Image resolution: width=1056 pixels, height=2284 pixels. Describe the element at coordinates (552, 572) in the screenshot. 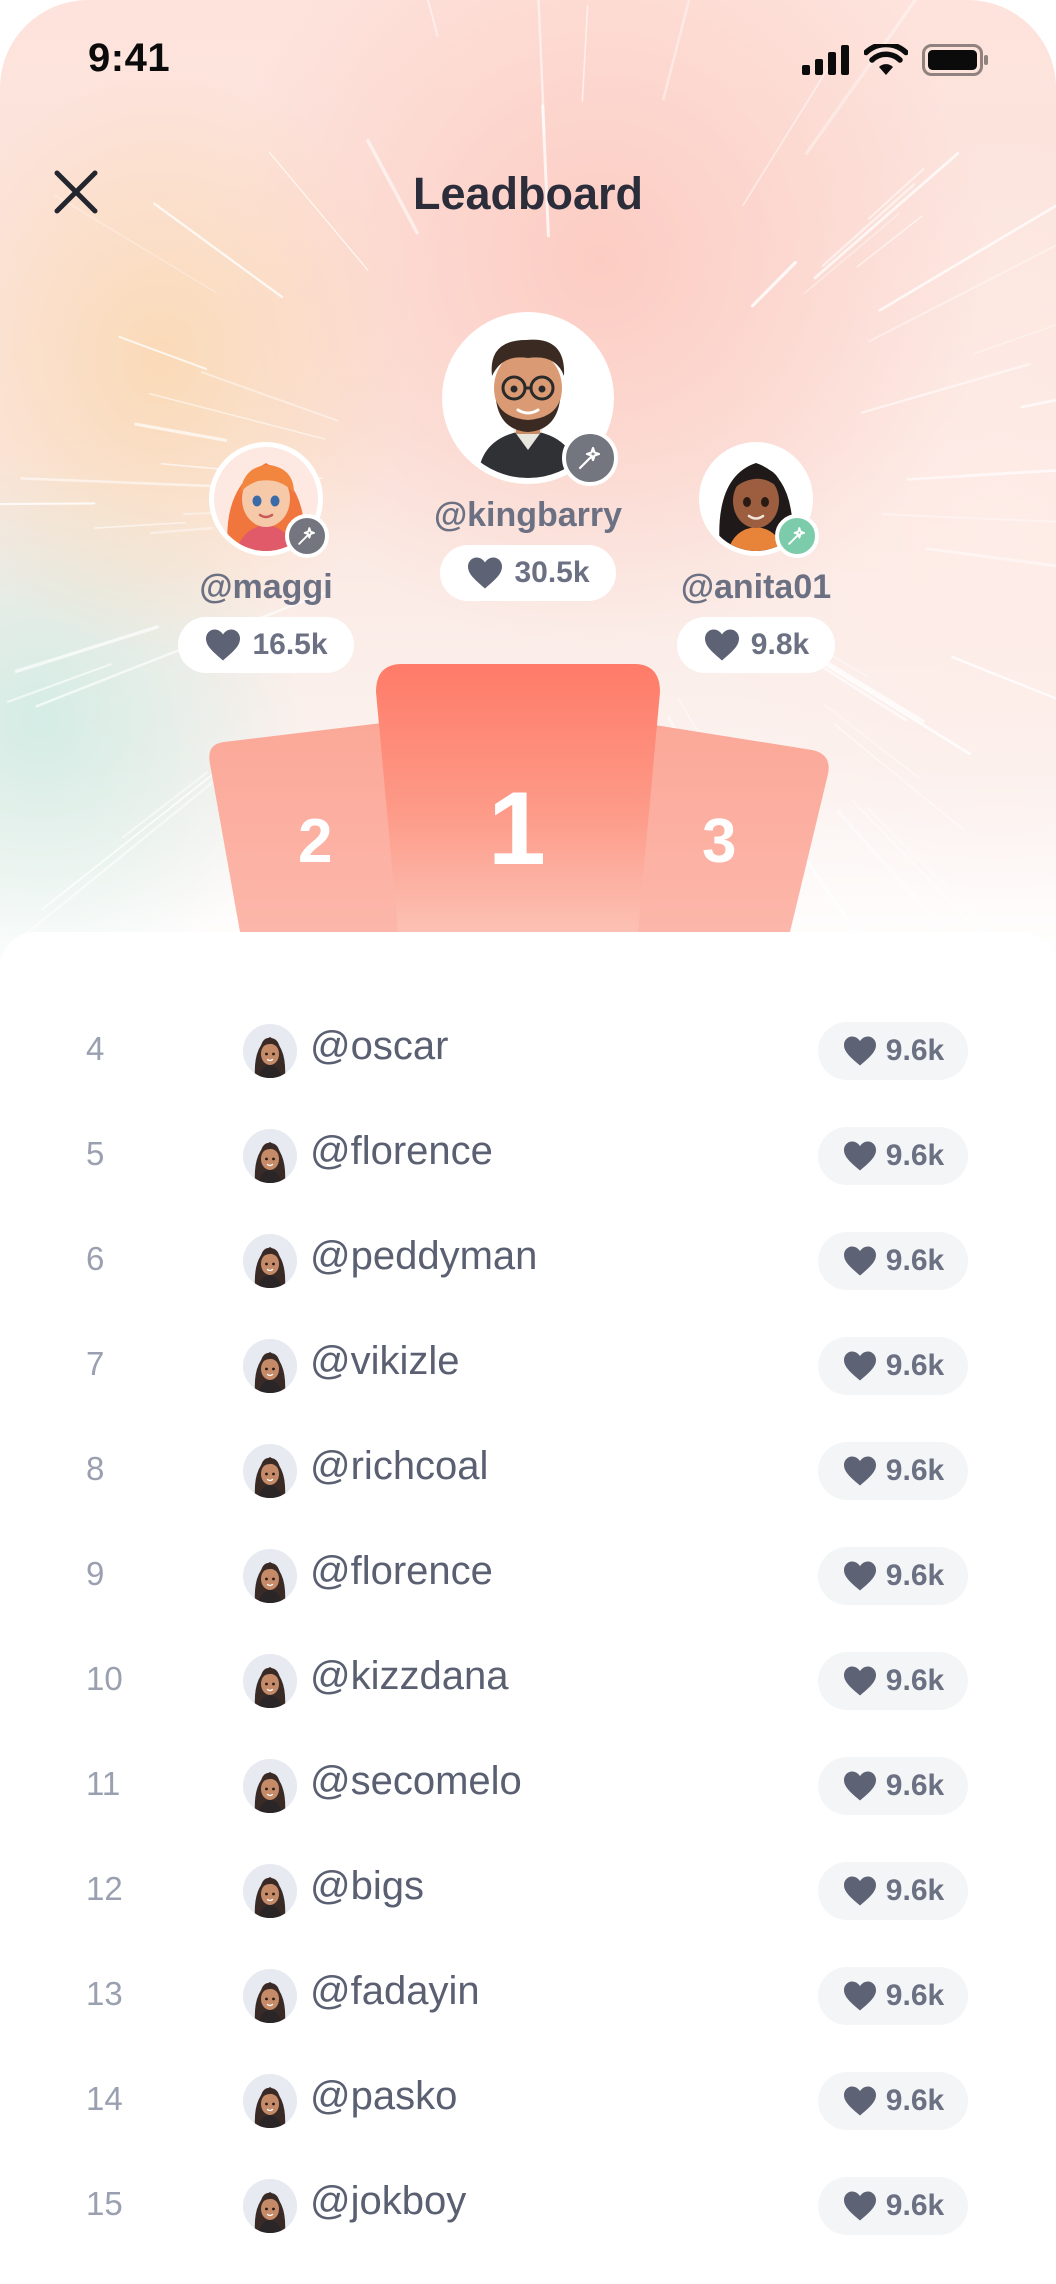

I see `likes-count: 30.5k` at that location.